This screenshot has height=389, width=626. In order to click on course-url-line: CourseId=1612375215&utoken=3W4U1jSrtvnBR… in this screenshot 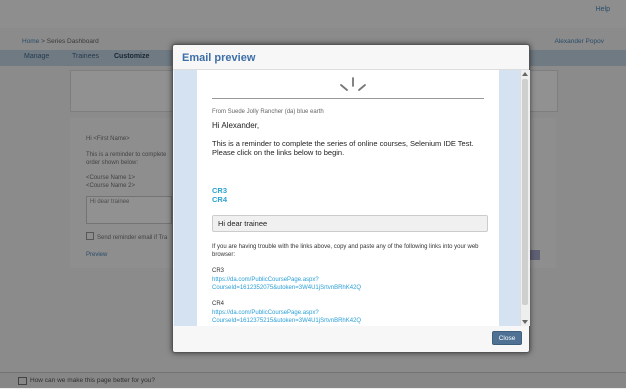, I will do `click(352, 321)`.